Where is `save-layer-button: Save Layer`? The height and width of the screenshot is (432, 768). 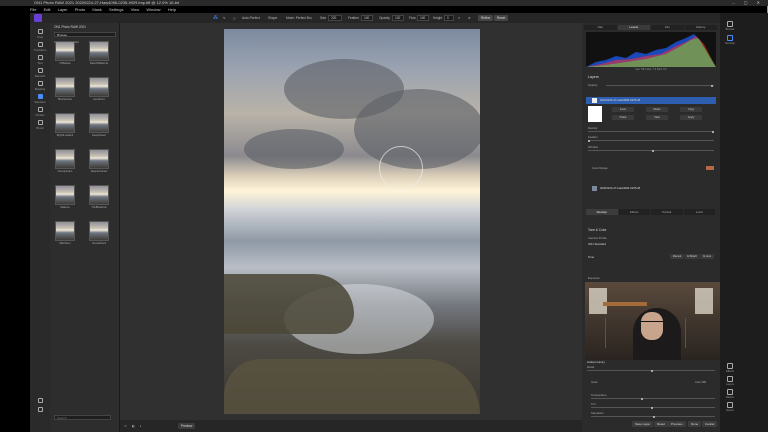 save-layer-button: Save Layer is located at coordinates (643, 424).